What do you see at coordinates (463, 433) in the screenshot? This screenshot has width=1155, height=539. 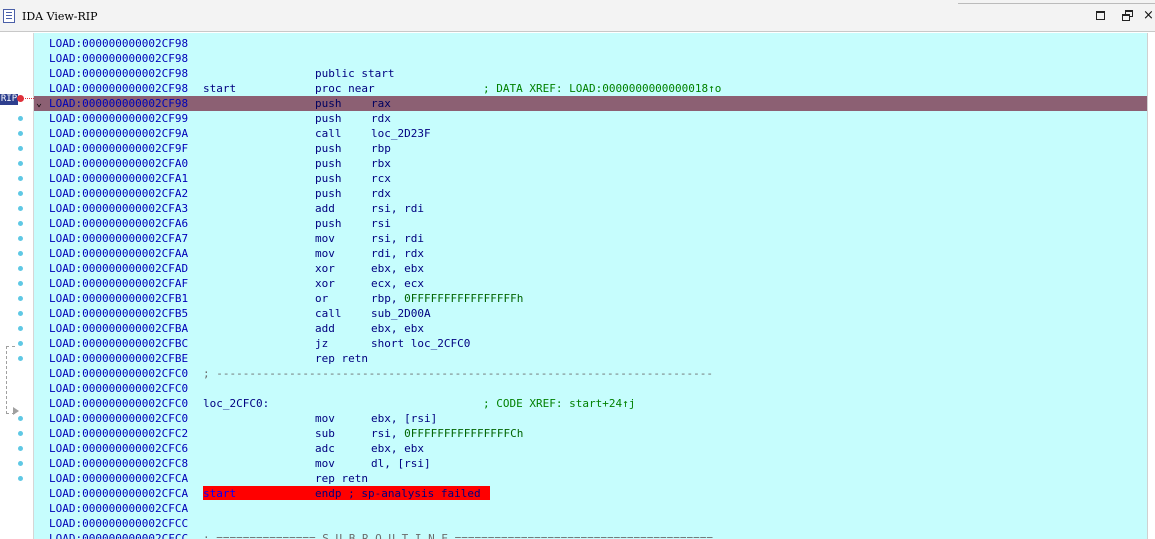 I see `operand-immediate: 0FFFFFFFFFFFFFFFCh` at bounding box center [463, 433].